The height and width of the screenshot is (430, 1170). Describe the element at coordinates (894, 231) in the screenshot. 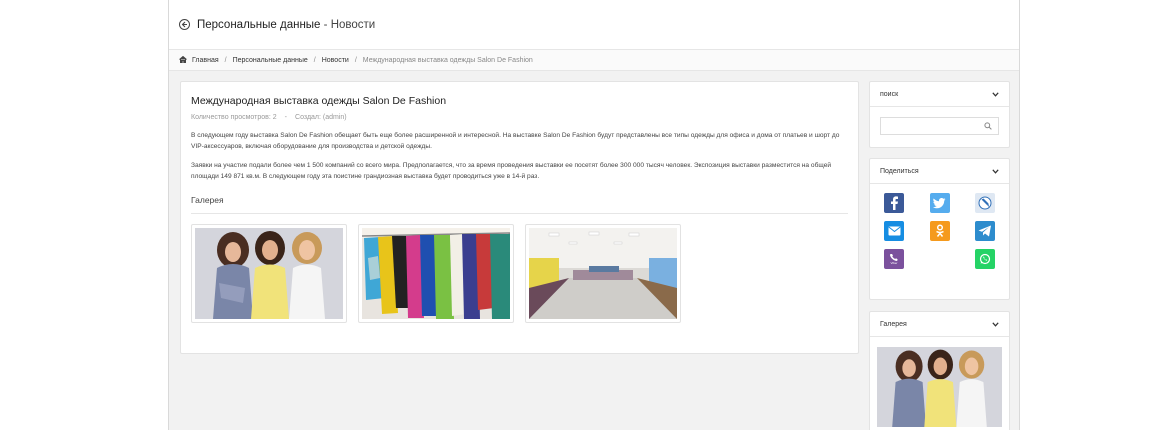

I see `mail-icon` at that location.